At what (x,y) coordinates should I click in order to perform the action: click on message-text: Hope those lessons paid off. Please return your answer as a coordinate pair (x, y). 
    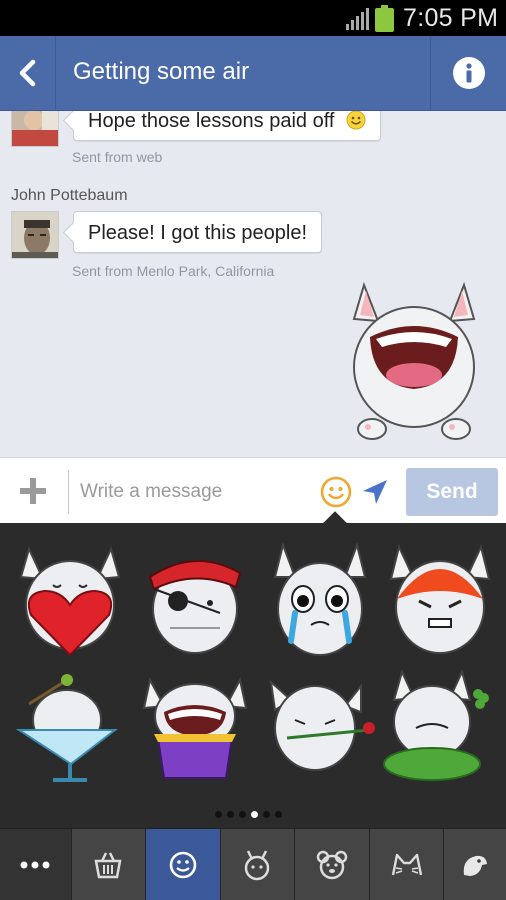
    Looking at the image, I should click on (211, 121).